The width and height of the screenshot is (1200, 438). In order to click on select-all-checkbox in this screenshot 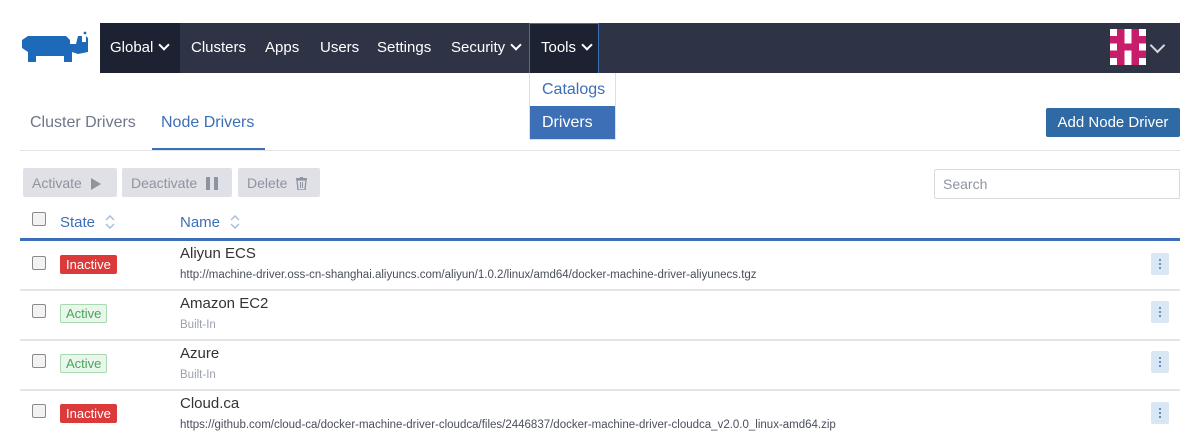, I will do `click(39, 219)`.